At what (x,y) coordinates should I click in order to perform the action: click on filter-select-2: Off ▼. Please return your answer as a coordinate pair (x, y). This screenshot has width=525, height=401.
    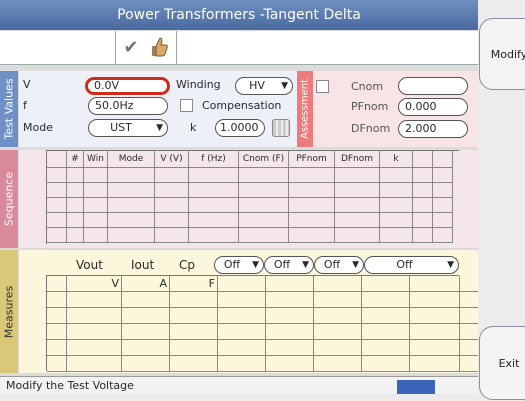
    Looking at the image, I should click on (289, 265).